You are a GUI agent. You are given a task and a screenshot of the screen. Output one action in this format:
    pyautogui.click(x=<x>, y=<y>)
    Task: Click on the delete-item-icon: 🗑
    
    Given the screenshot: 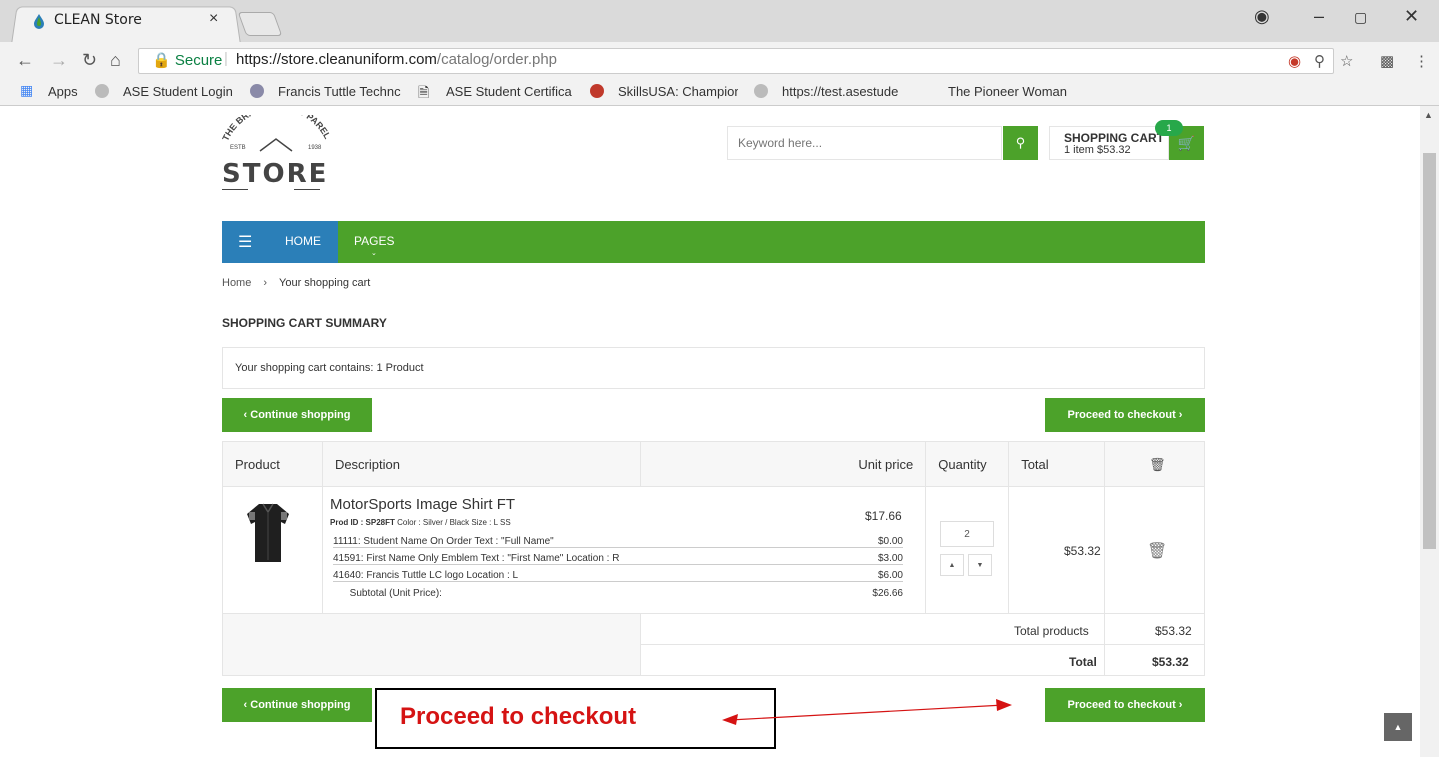 What is the action you would take?
    pyautogui.click(x=1157, y=551)
    